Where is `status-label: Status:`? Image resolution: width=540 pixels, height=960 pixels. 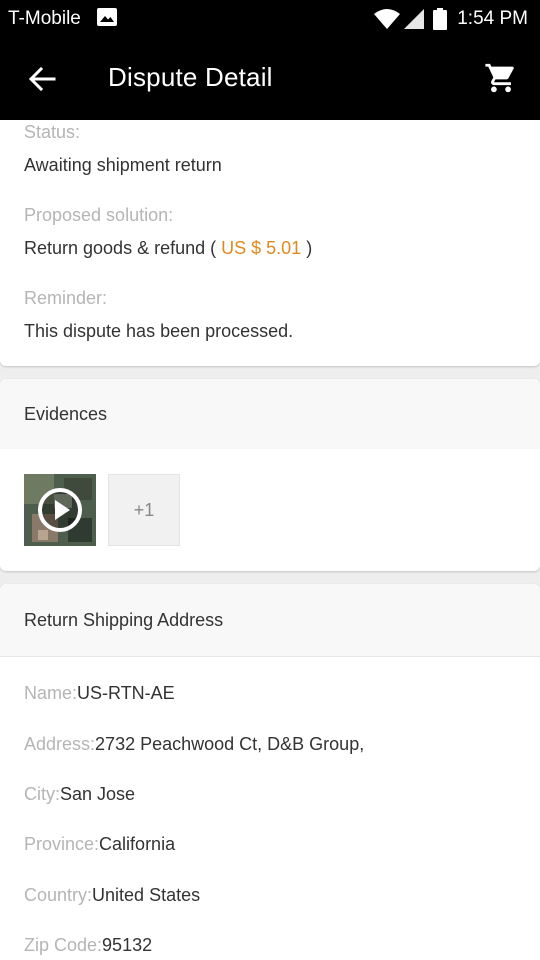 status-label: Status: is located at coordinates (52, 132).